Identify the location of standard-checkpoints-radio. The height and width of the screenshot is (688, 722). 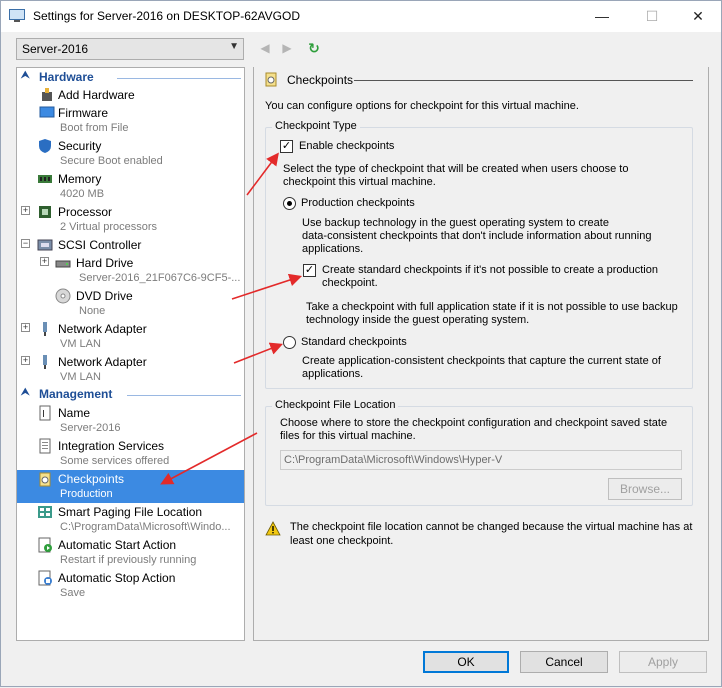
(289, 342).